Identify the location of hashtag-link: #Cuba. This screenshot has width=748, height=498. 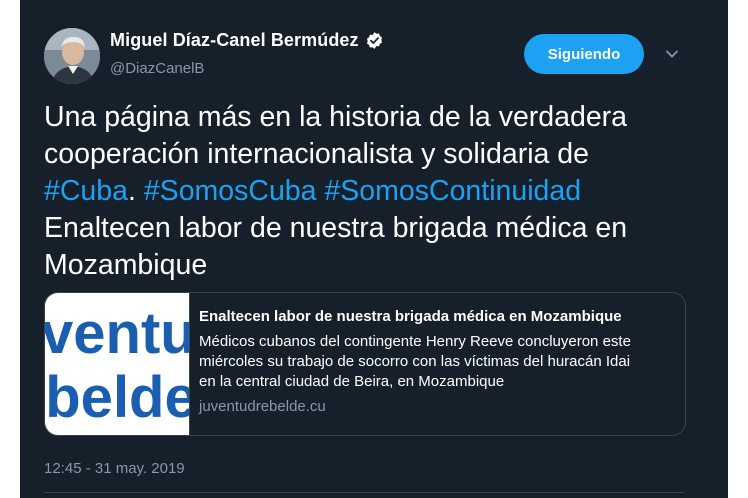
(86, 191).